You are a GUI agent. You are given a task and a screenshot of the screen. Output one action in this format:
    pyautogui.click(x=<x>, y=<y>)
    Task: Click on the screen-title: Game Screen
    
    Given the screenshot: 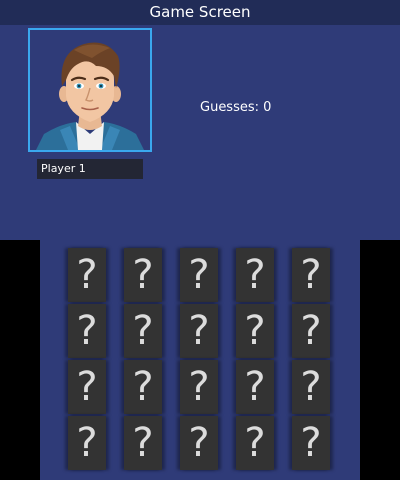 What is the action you would take?
    pyautogui.click(x=200, y=12)
    